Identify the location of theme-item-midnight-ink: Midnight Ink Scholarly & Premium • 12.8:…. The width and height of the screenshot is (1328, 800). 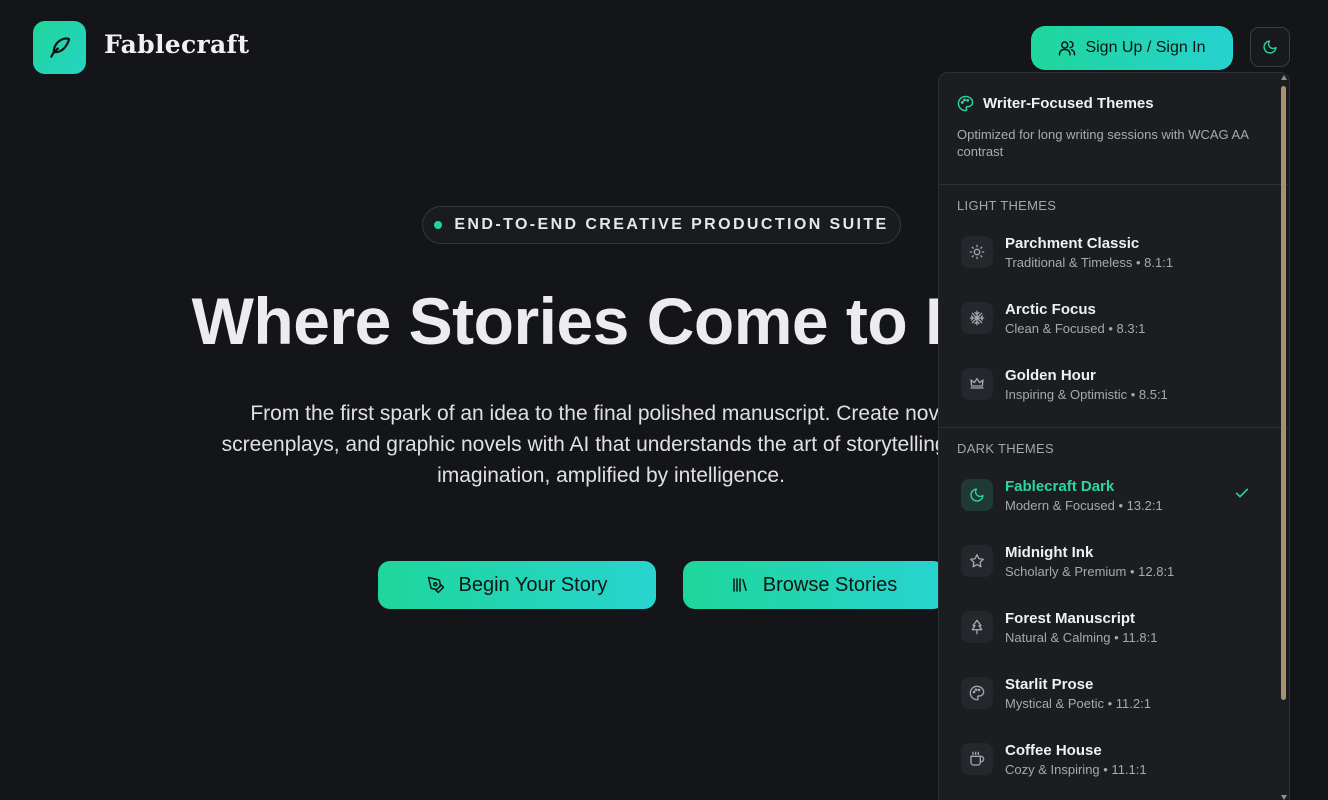
(1106, 561).